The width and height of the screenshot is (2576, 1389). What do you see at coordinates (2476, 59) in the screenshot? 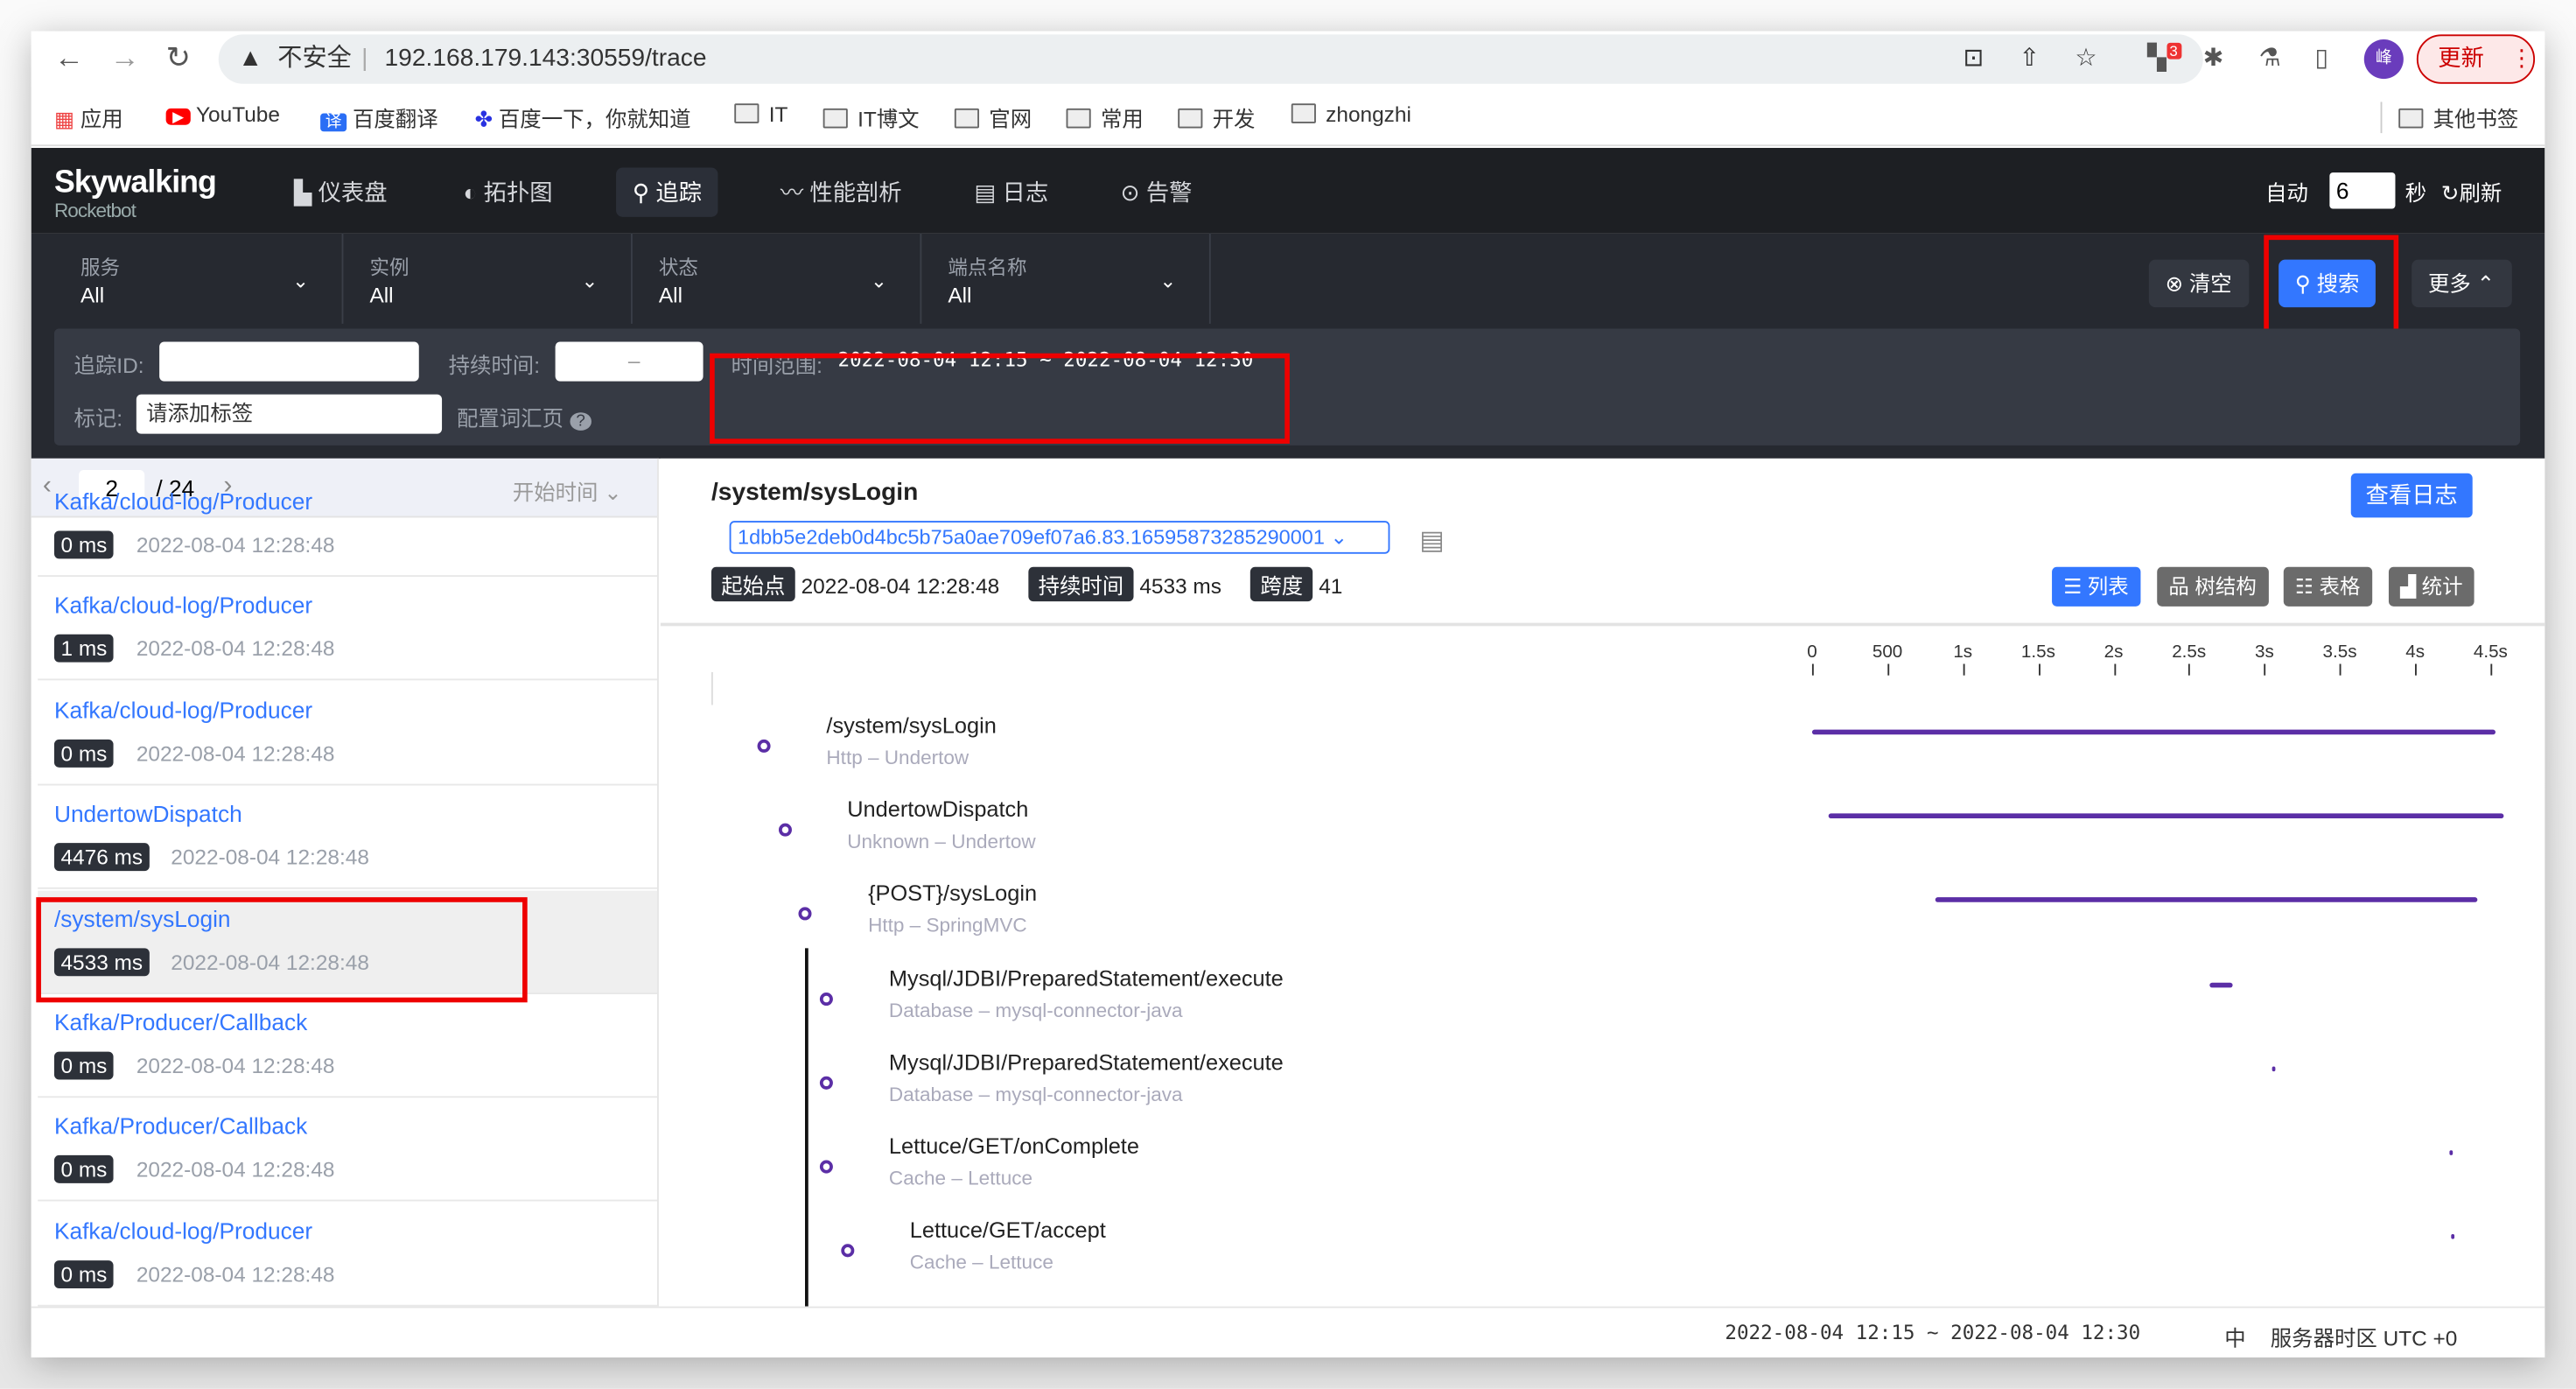
I see `update-button: 更新 ⋮` at bounding box center [2476, 59].